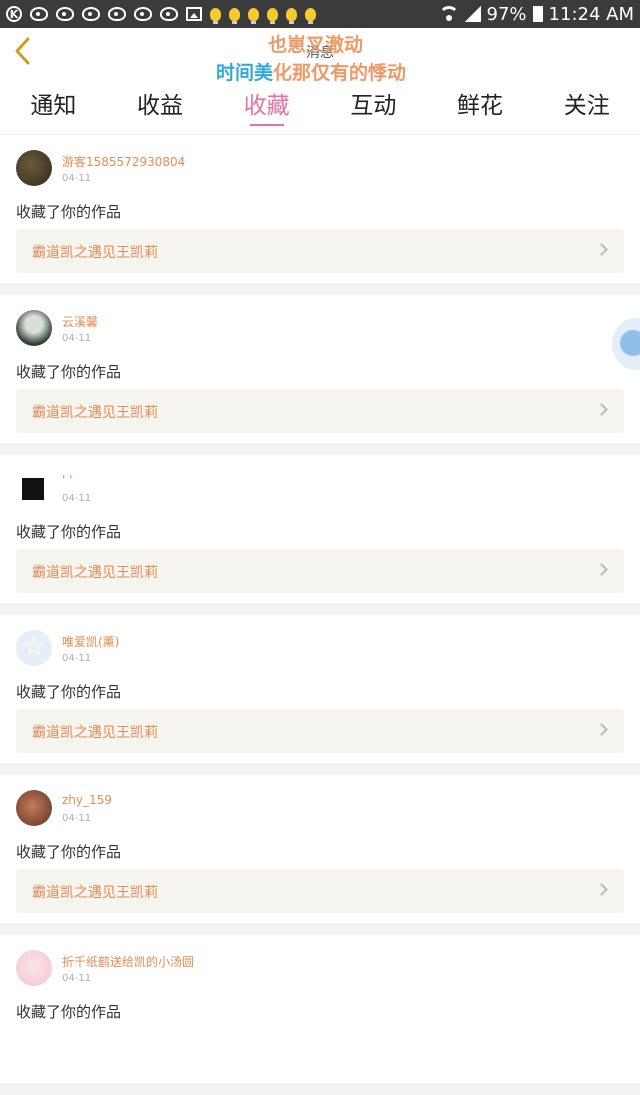 The height and width of the screenshot is (1095, 640). Describe the element at coordinates (448, 14) in the screenshot. I see `wifi-icon` at that location.